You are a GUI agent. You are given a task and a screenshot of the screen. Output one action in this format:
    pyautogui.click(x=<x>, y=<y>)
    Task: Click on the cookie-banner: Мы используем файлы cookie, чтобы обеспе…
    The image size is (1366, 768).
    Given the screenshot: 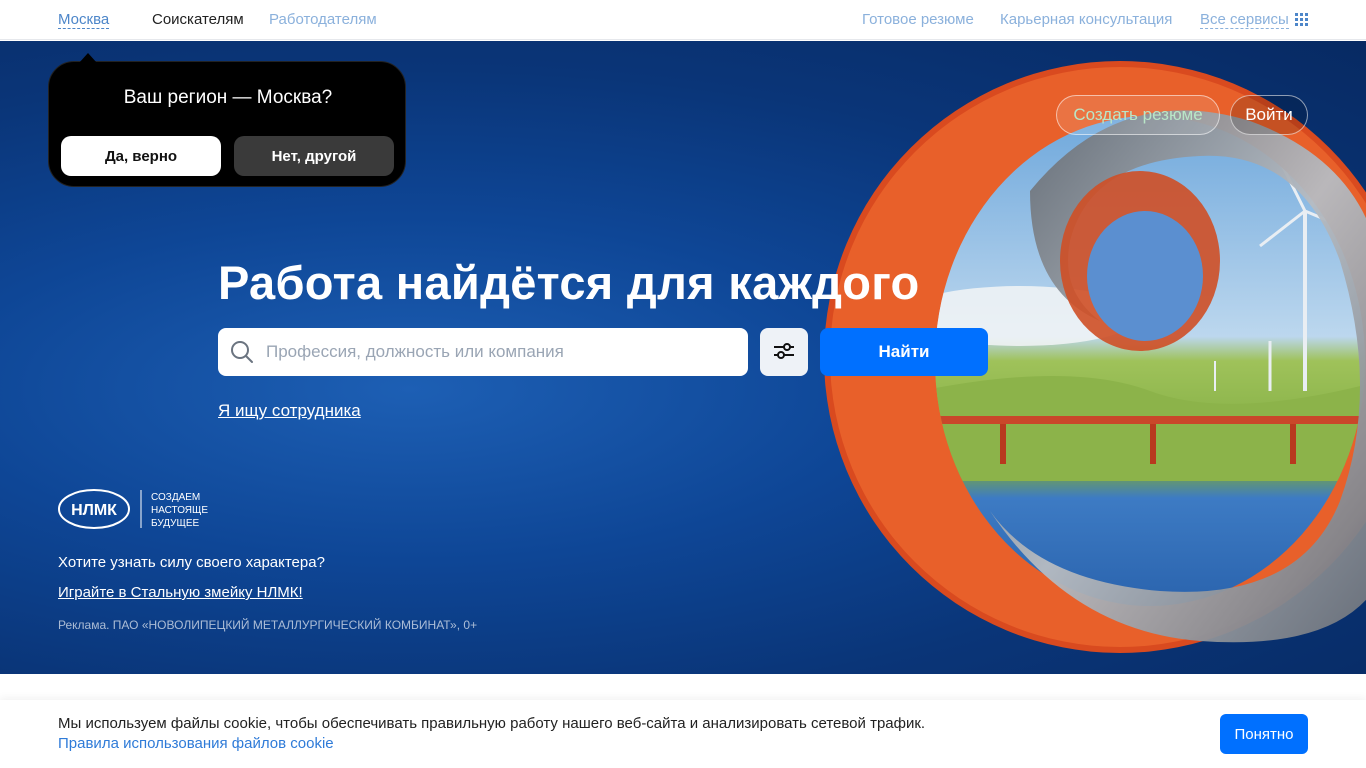 What is the action you would take?
    pyautogui.click(x=683, y=734)
    